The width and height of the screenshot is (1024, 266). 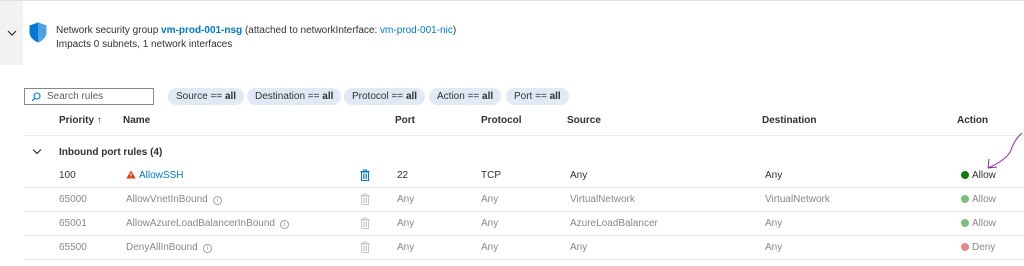 I want to click on rule-action-label: Deny, so click(x=984, y=247).